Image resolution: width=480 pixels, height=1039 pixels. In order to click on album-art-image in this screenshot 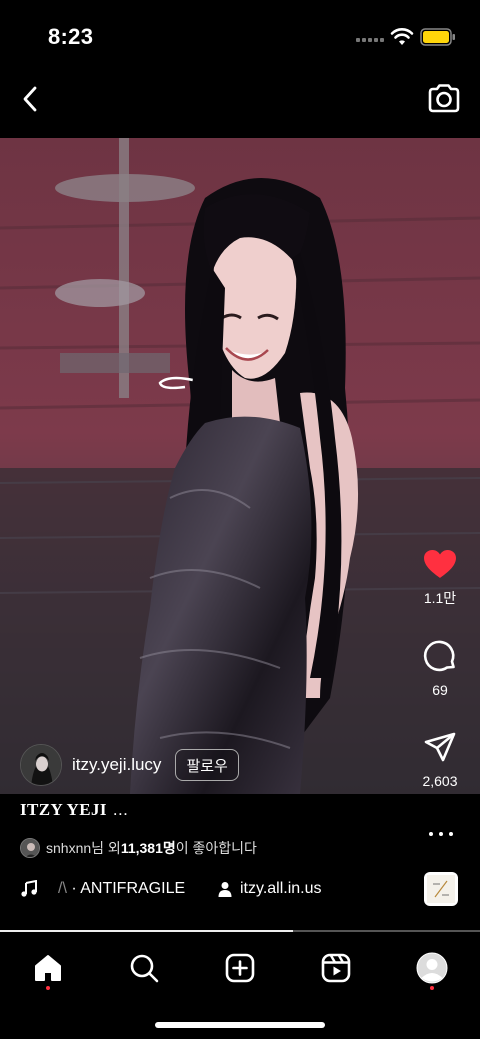, I will do `click(441, 889)`.